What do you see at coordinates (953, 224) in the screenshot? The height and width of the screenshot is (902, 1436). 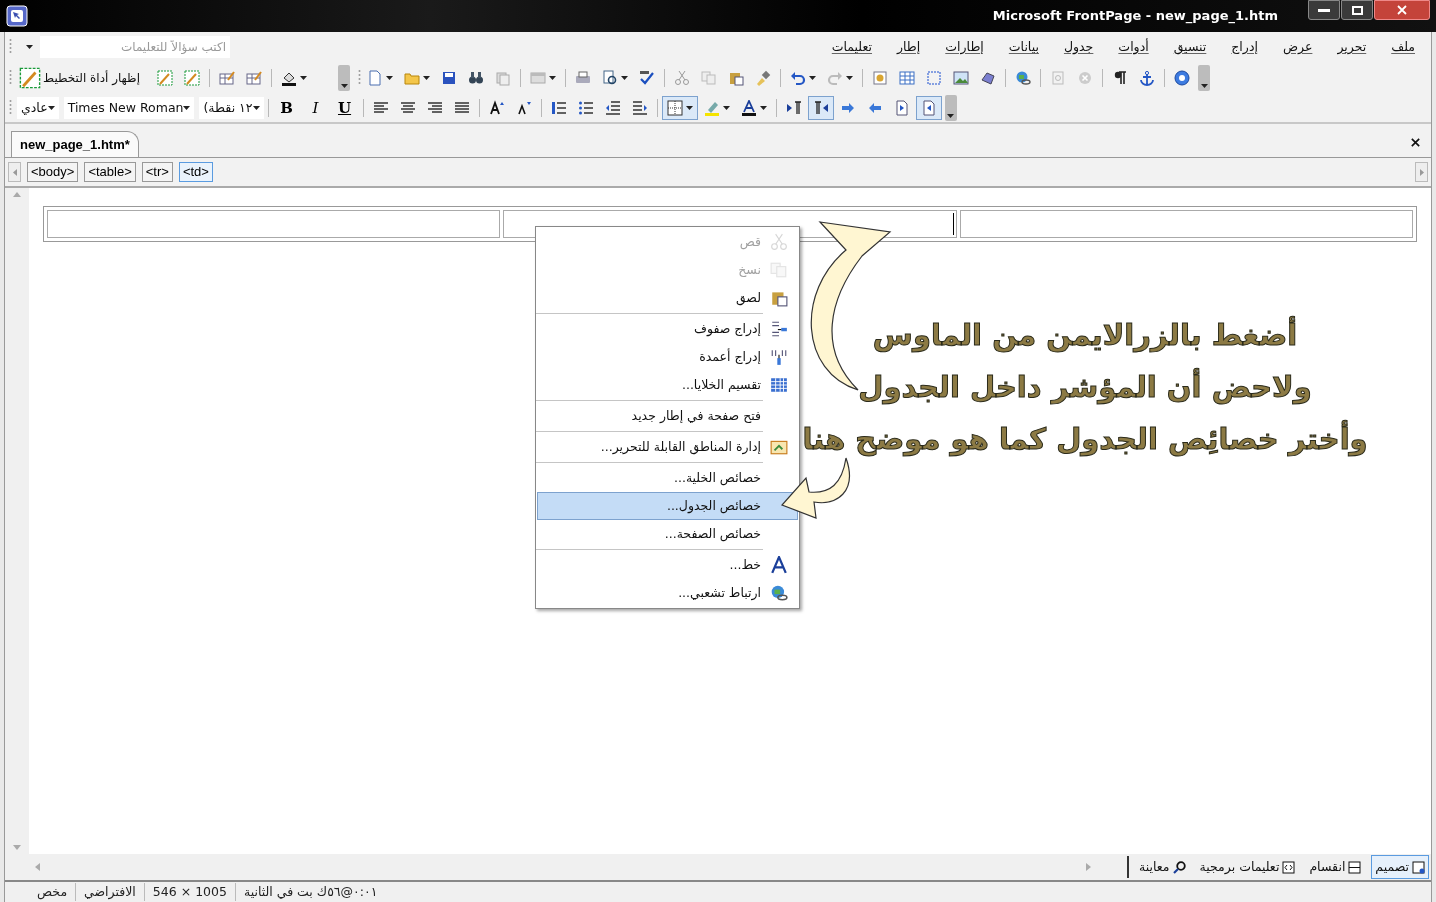 I see `text-cursor` at bounding box center [953, 224].